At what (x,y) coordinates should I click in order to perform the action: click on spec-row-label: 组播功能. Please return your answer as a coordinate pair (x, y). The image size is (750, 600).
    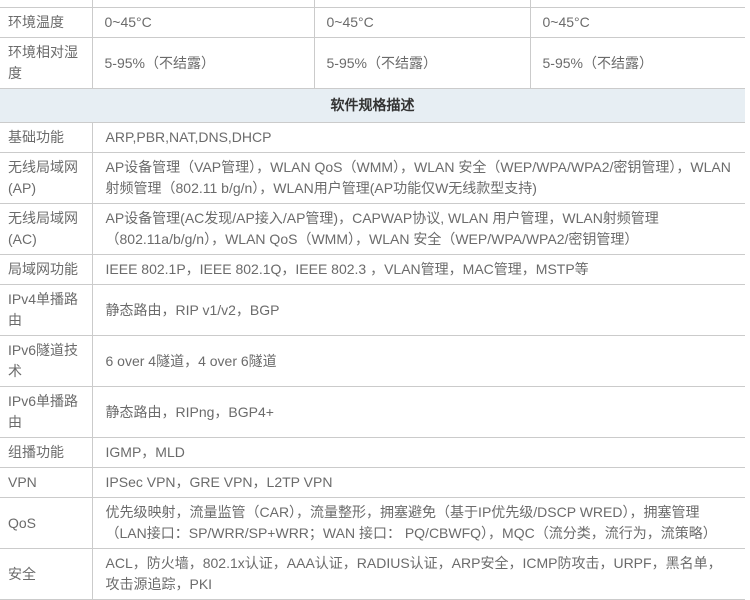
    Looking at the image, I should click on (46, 452).